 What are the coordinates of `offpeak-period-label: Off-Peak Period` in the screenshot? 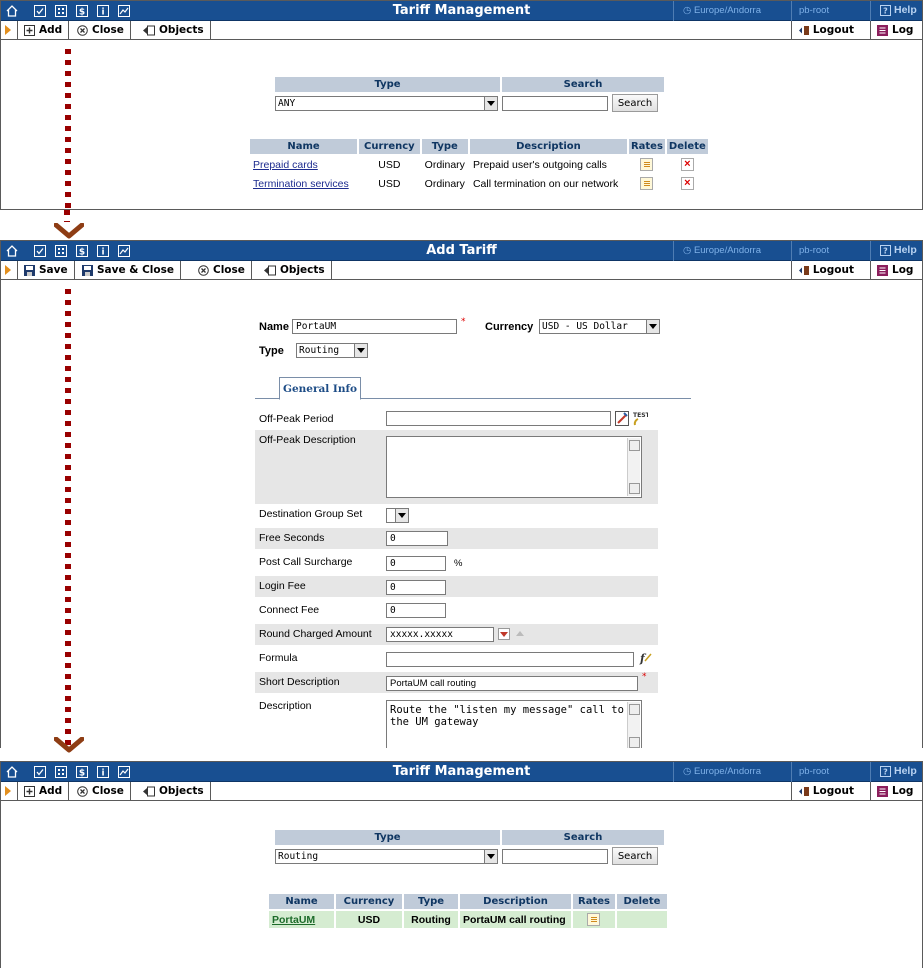 It's located at (296, 419).